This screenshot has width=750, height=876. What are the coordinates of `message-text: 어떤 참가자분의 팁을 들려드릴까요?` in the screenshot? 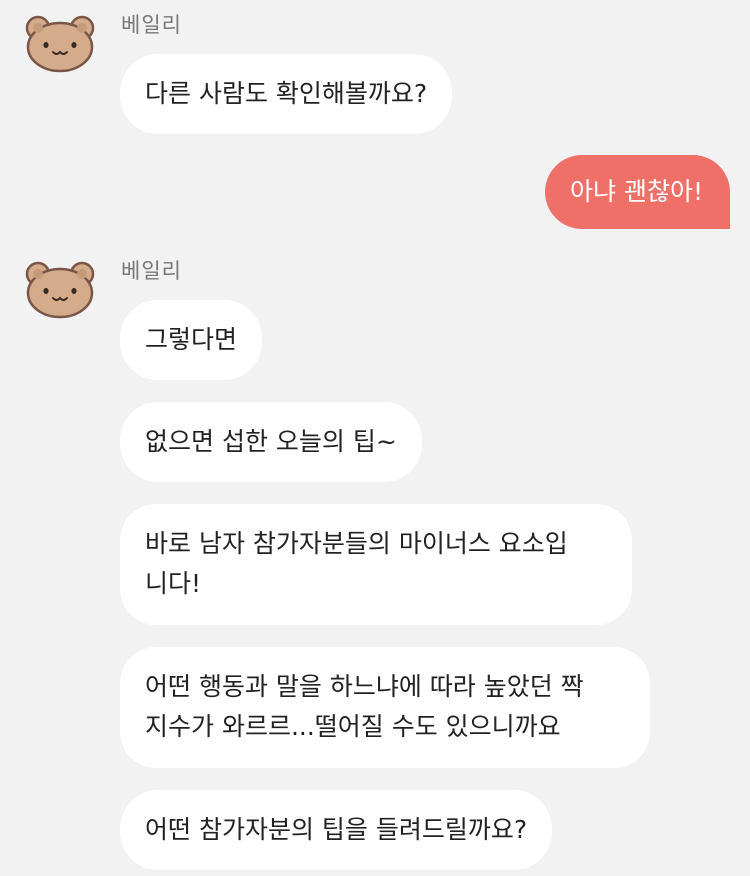 It's located at (336, 829).